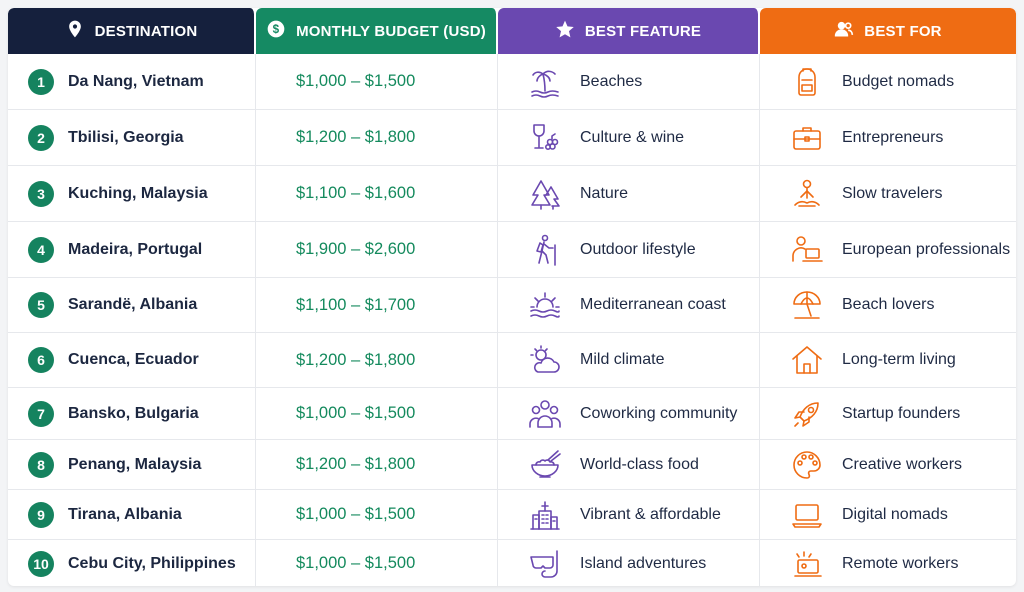  I want to click on rice-bowl-icon, so click(545, 465).